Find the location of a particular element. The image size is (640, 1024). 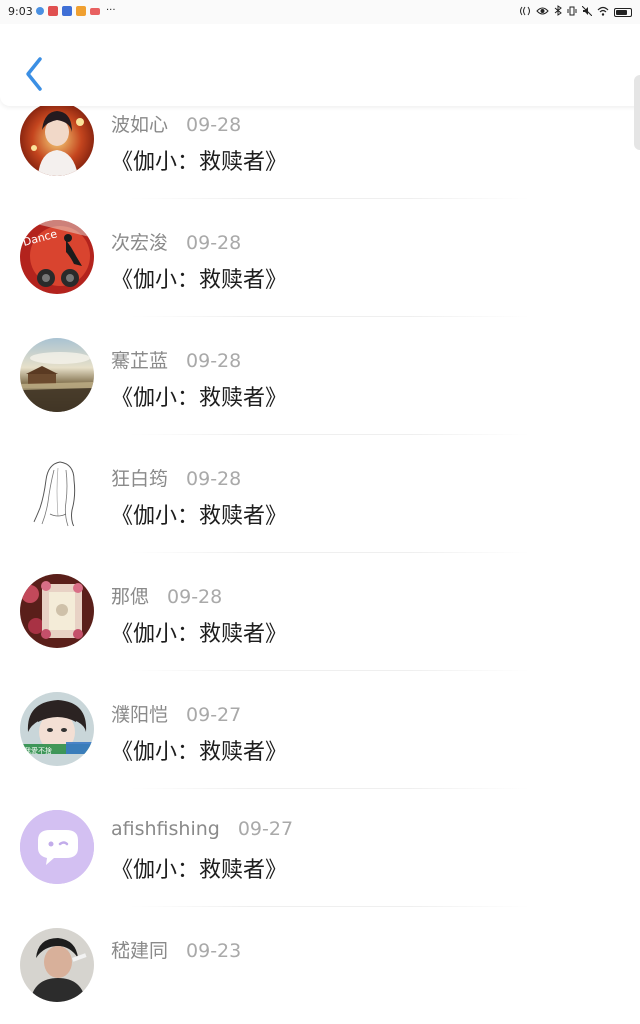

list-item: afishfishing 09-27 《伽小：救赎者》 is located at coordinates (320, 847).